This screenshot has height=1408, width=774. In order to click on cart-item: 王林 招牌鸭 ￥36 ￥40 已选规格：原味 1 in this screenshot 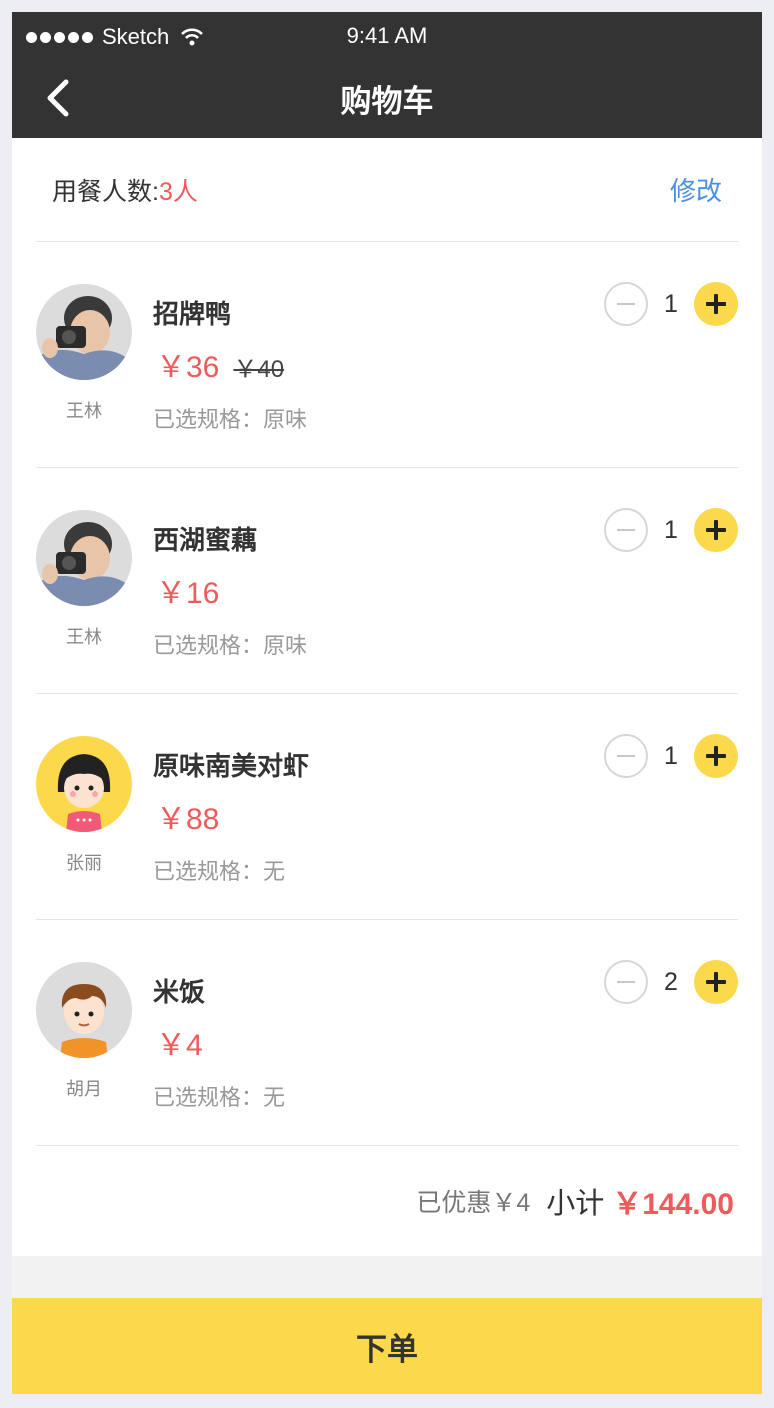, I will do `click(387, 355)`.